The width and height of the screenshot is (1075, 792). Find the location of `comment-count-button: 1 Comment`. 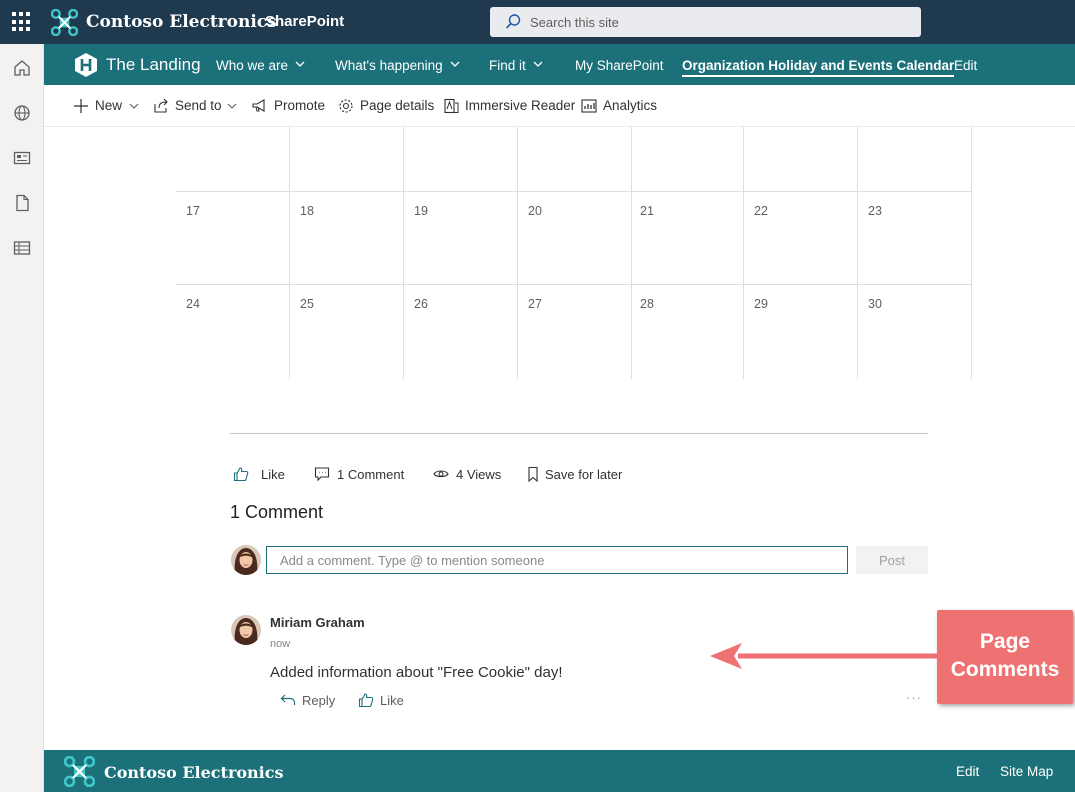

comment-count-button: 1 Comment is located at coordinates (364, 475).